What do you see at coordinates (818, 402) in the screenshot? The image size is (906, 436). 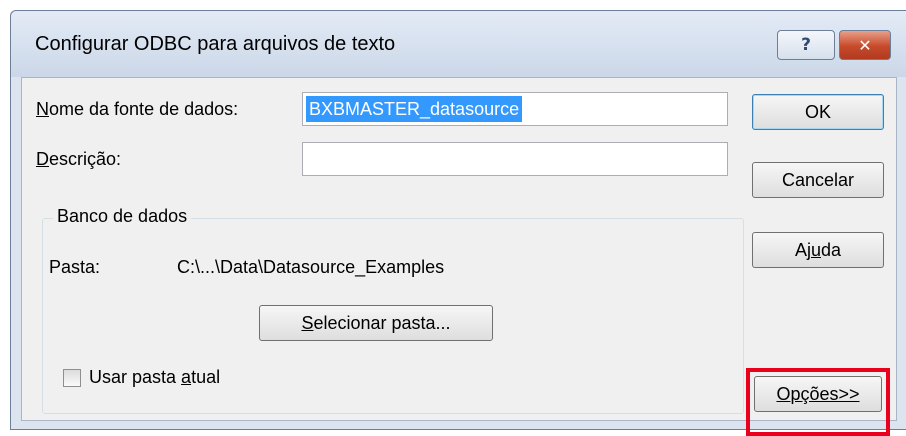 I see `options-highlight-box` at bounding box center [818, 402].